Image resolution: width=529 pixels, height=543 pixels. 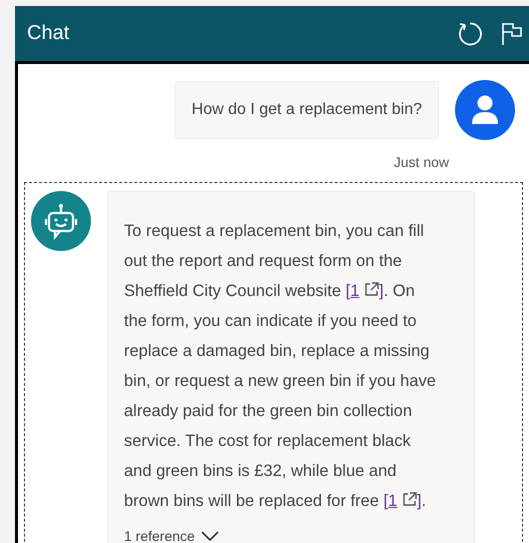 I want to click on refresh-icon, so click(x=470, y=33).